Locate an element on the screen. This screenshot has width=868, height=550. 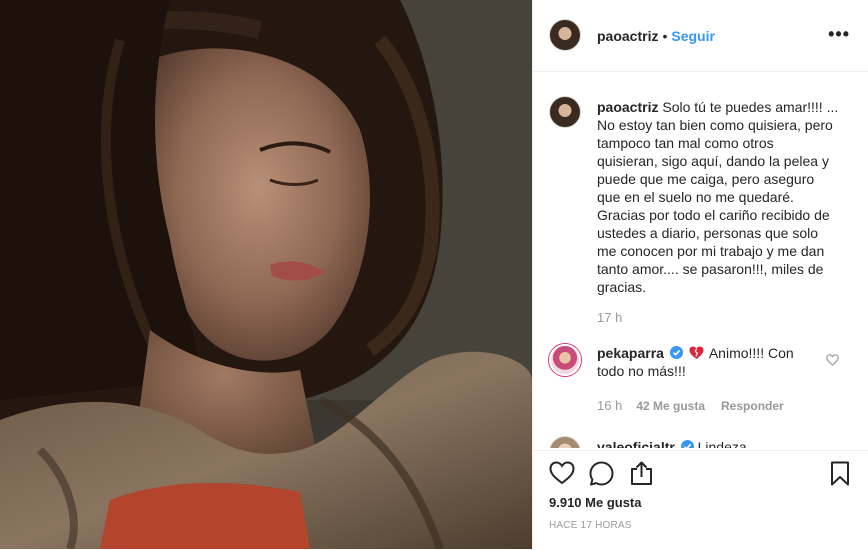
comment-meta-row: 16 h 42 Me gusta Responder is located at coordinates (690, 405).